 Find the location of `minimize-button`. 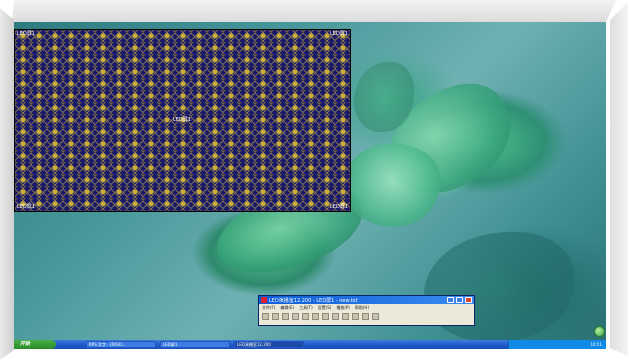

minimize-button is located at coordinates (450, 300).